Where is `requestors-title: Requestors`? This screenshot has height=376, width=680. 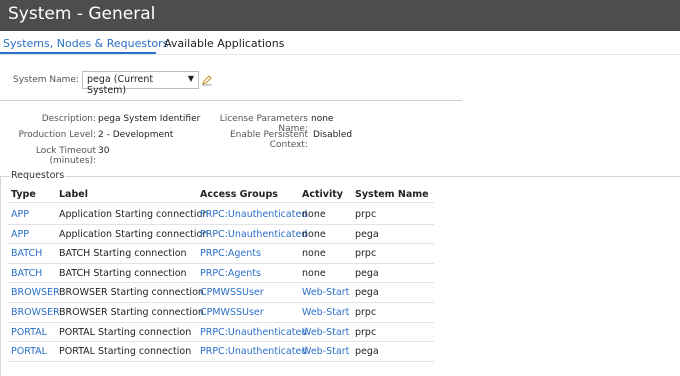 requestors-title: Requestors is located at coordinates (38, 175).